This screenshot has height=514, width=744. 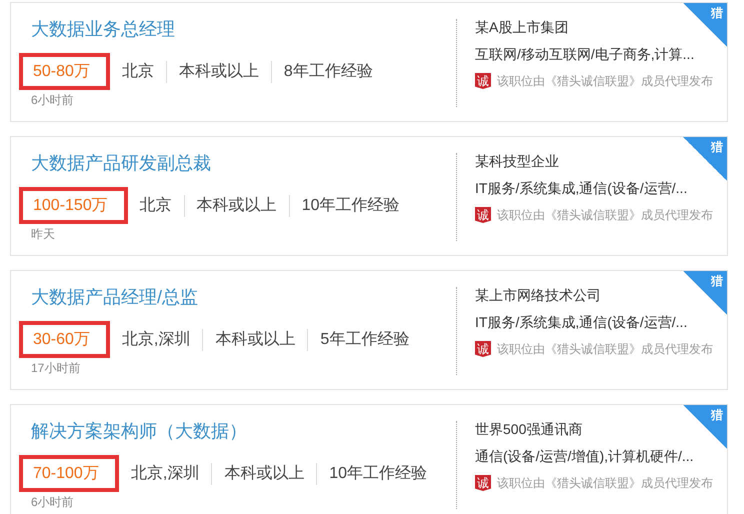 I want to click on company-name: 某上市网络技术公司, so click(x=538, y=296).